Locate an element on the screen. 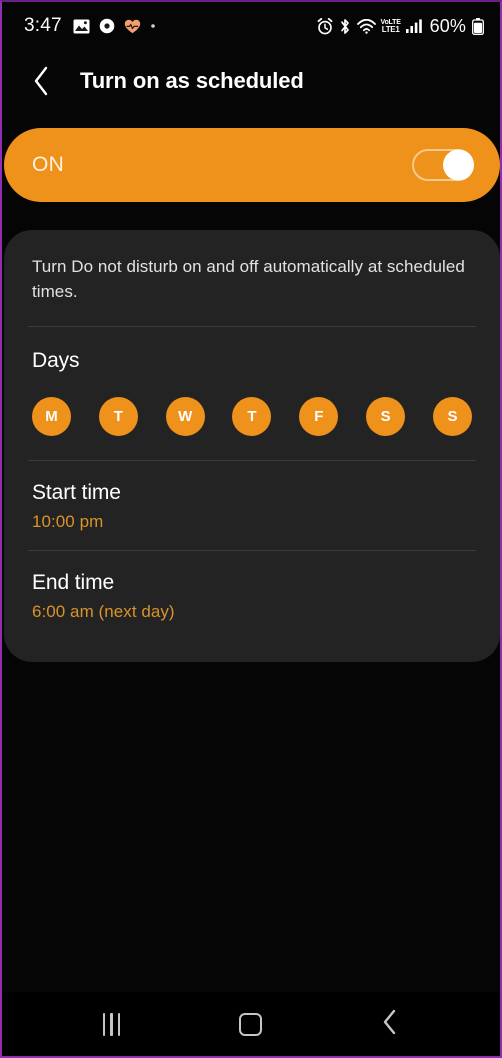 This screenshot has height=1058, width=502. gallery-icon is located at coordinates (81, 26).